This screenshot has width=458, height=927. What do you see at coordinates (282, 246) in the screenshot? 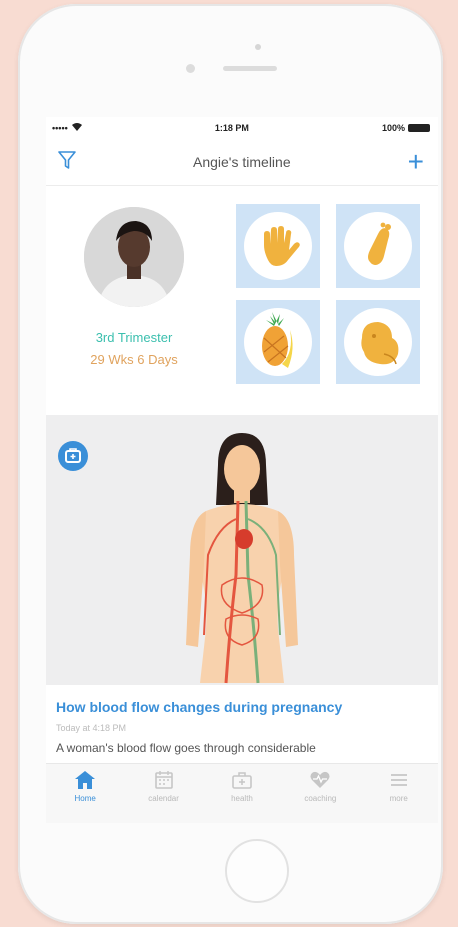
I see `hand-icon` at bounding box center [282, 246].